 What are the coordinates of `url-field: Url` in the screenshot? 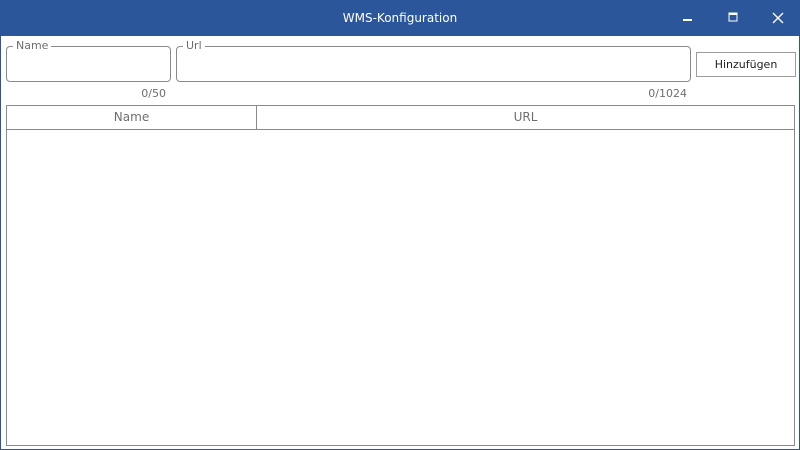 It's located at (433, 60).